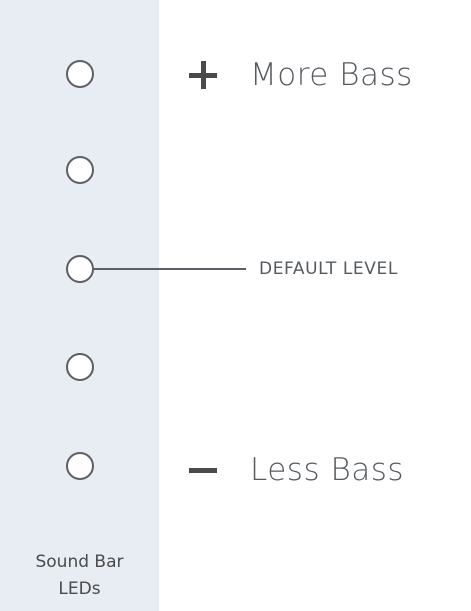  I want to click on caption-line-1: Sound Bar, so click(79, 562).